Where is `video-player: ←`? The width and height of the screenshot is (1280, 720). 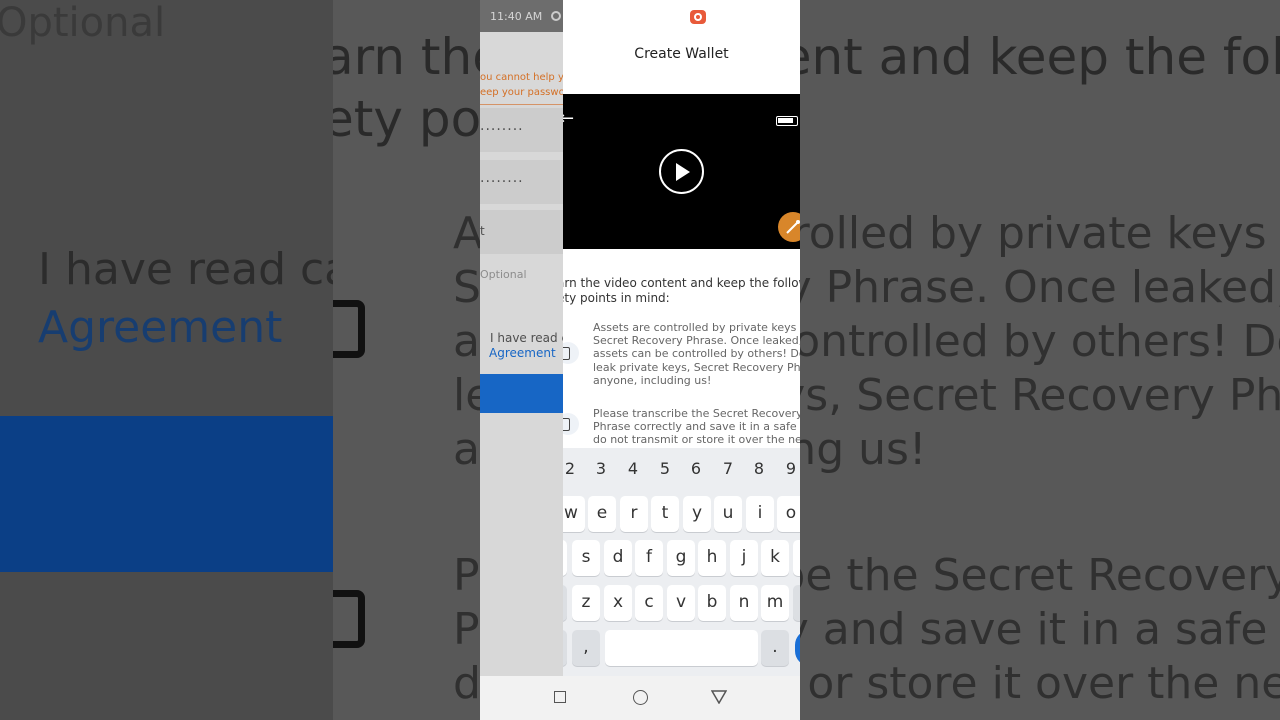
video-player: ← is located at coordinates (681, 171).